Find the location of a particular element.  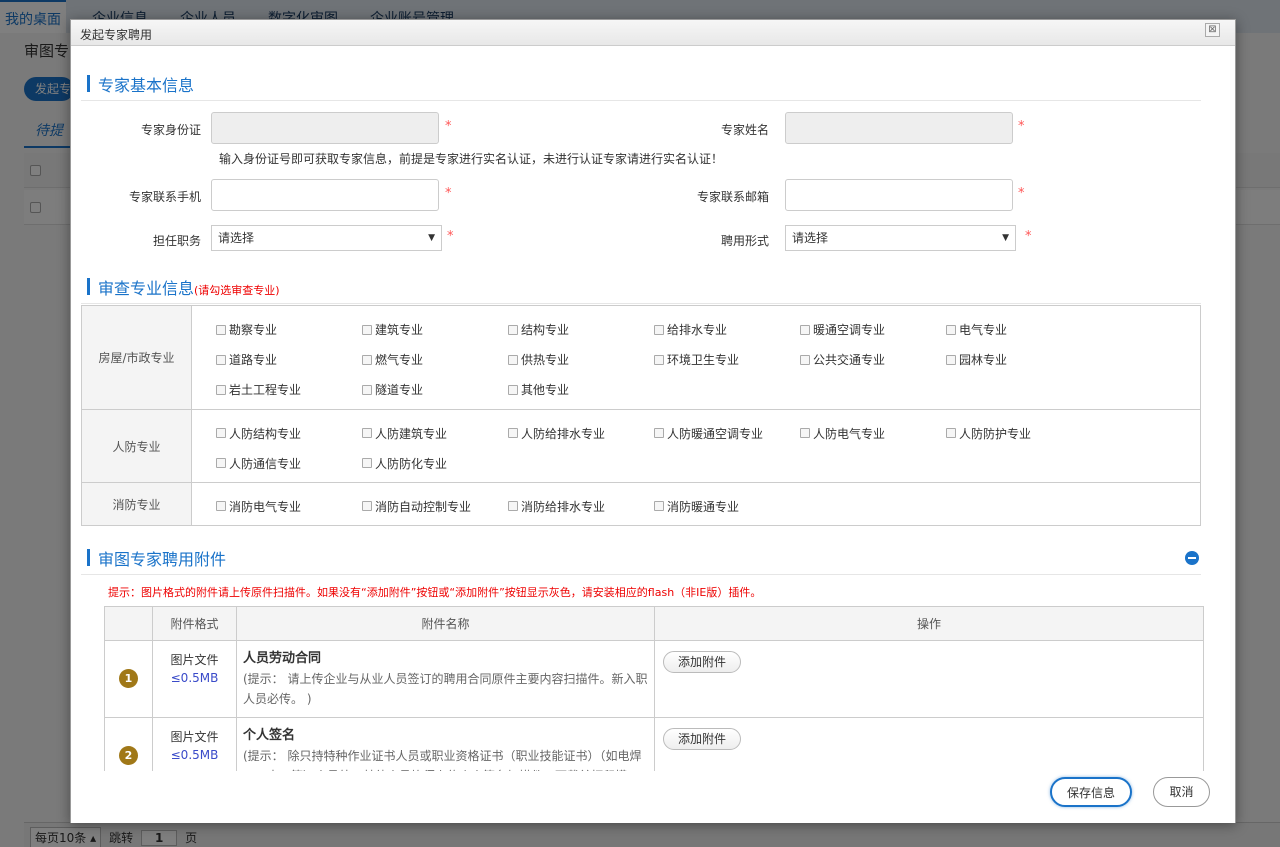

spec-option: 消防电气专业 is located at coordinates (289, 506).